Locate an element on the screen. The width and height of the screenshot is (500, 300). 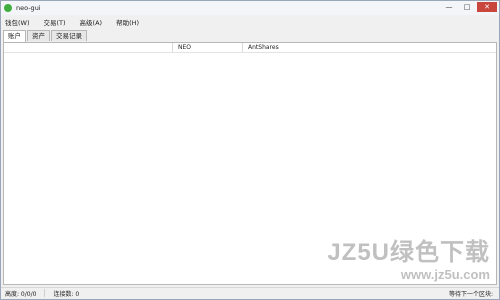
menu-advanced: 高级(A) is located at coordinates (91, 22).